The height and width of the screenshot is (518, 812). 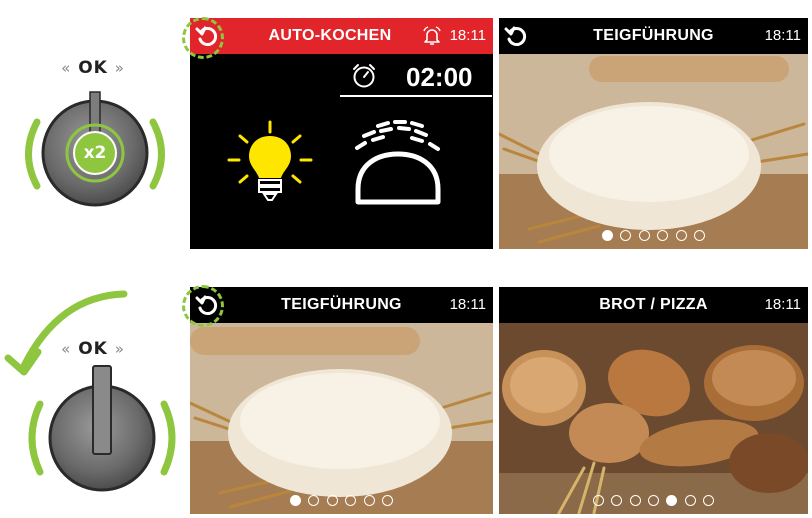 What do you see at coordinates (653, 418) in the screenshot?
I see `bread-photo` at bounding box center [653, 418].